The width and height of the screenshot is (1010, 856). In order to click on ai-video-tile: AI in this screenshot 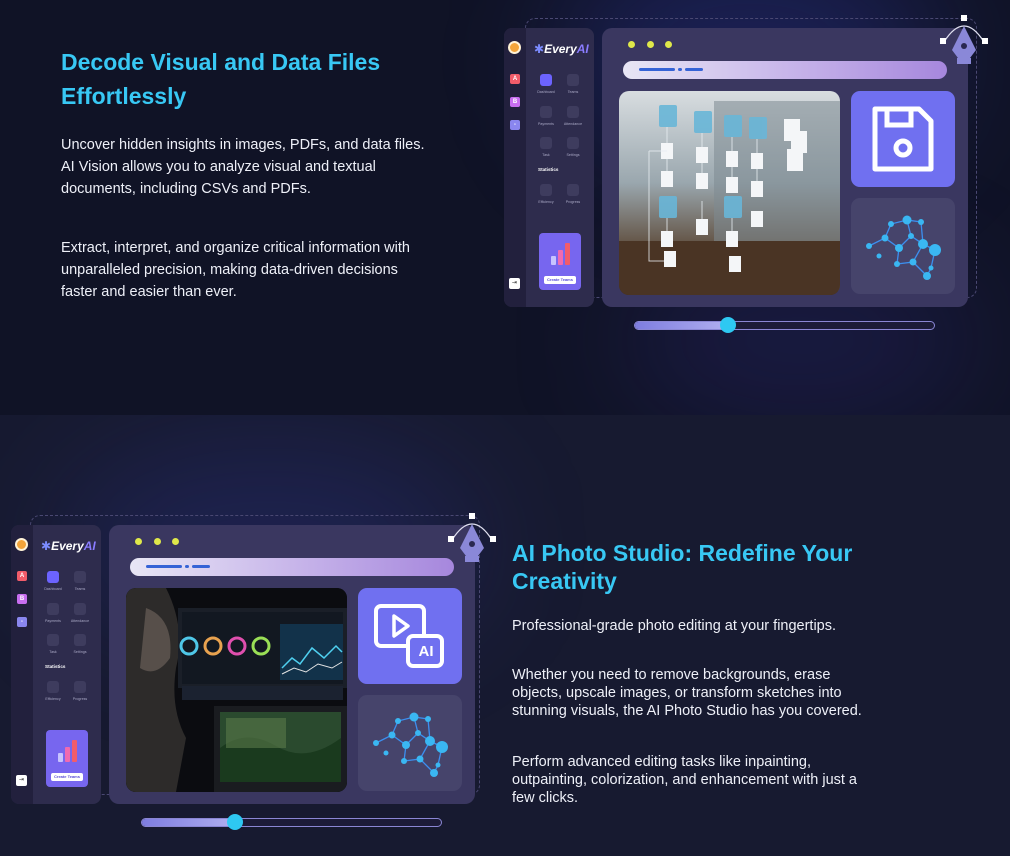, I will do `click(410, 636)`.